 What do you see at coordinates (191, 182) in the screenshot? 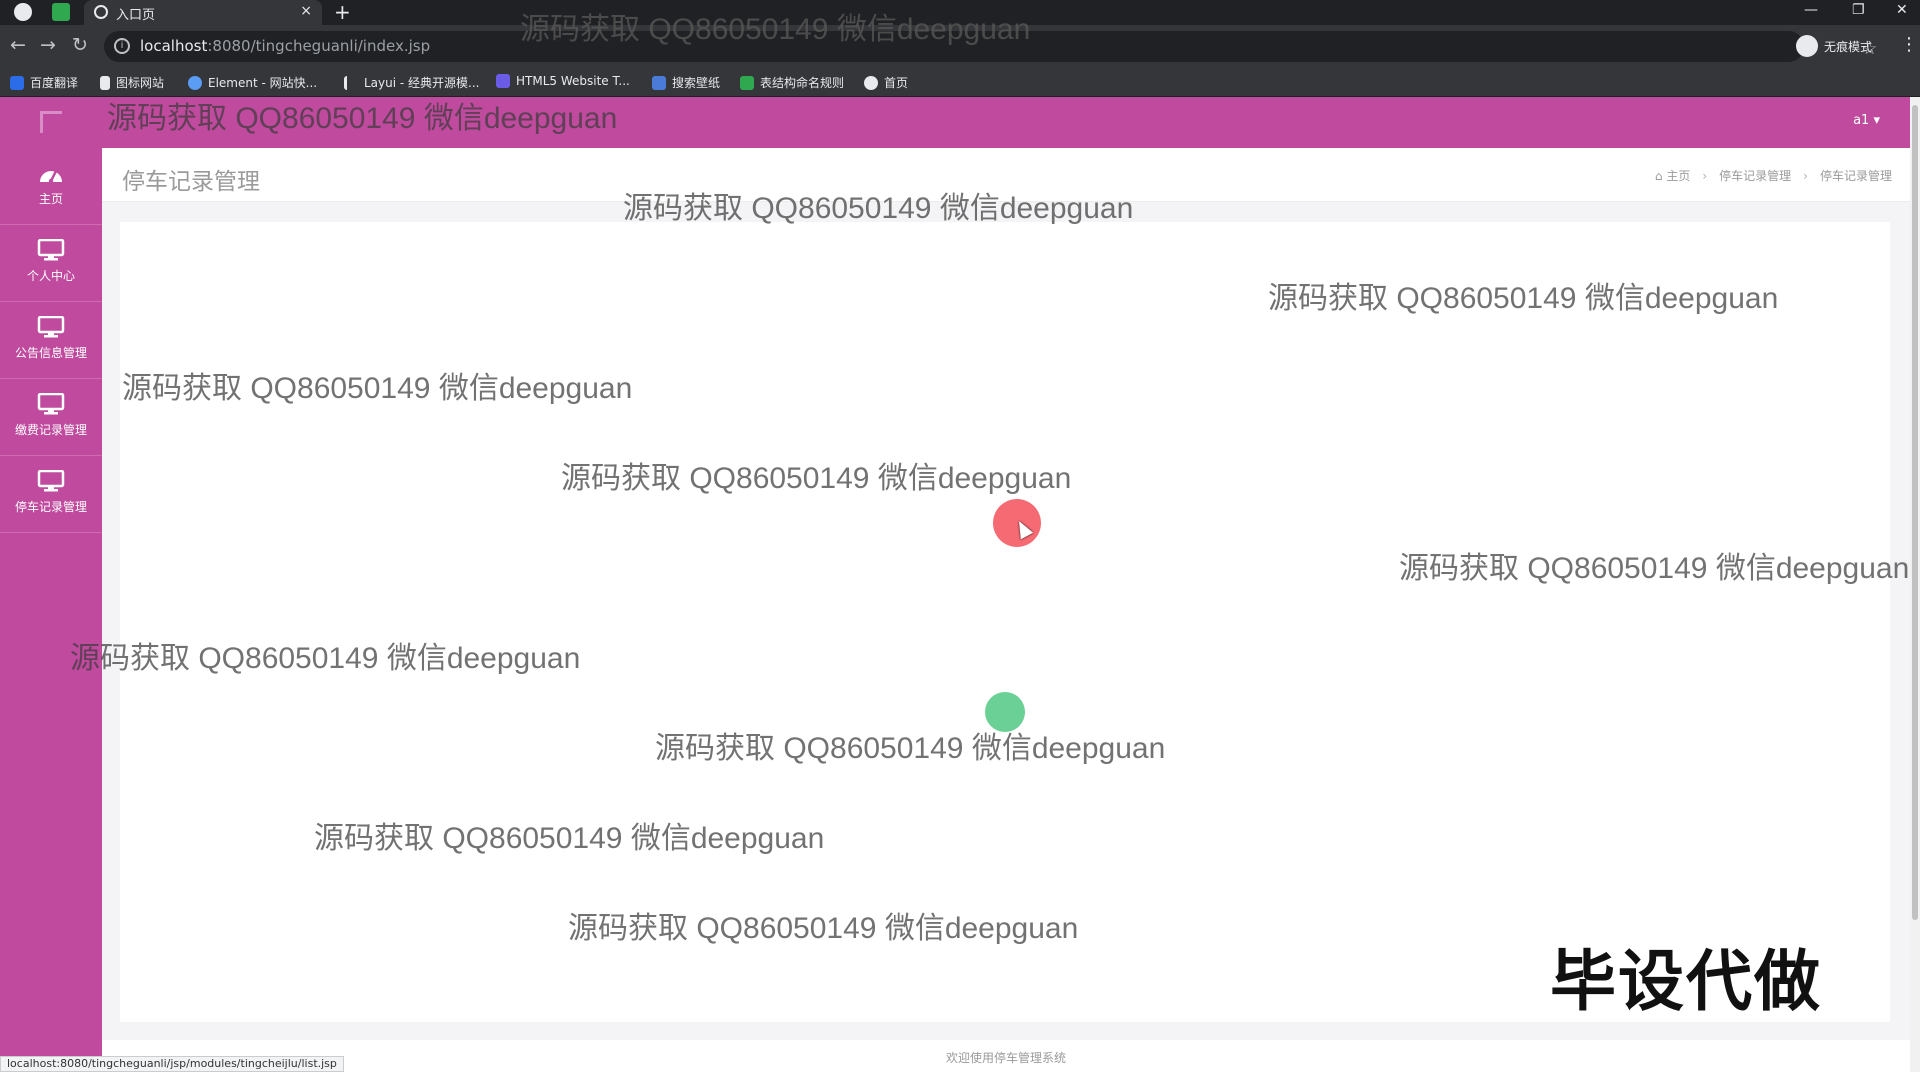
I see `page-title: 停车记录管理` at bounding box center [191, 182].